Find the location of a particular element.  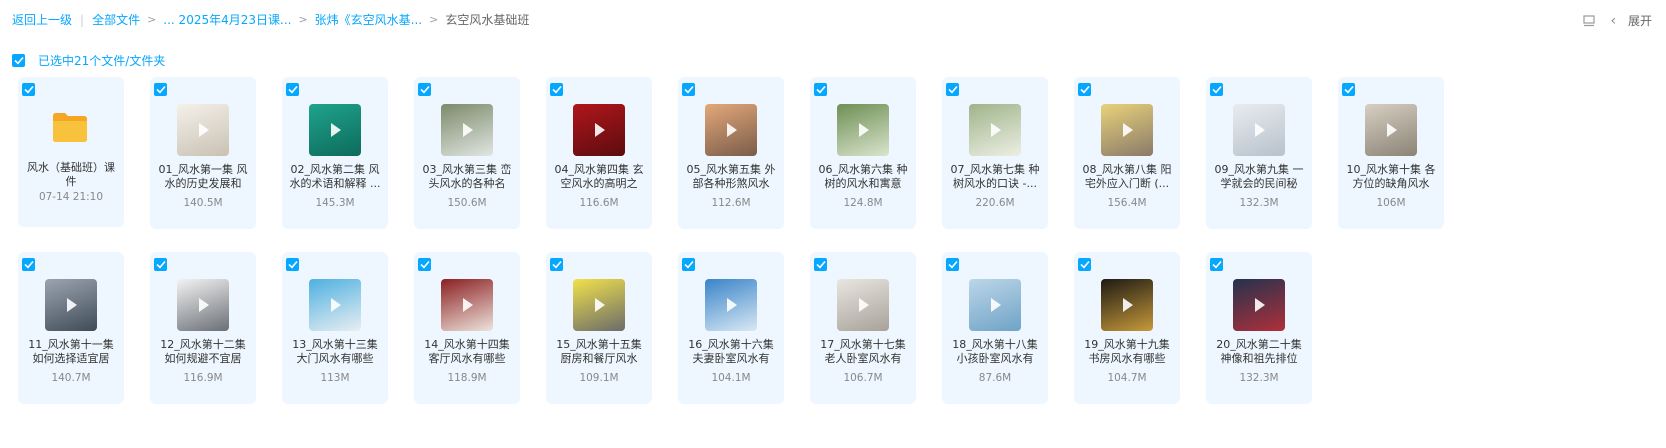

file-size: 112.6M is located at coordinates (731, 203).